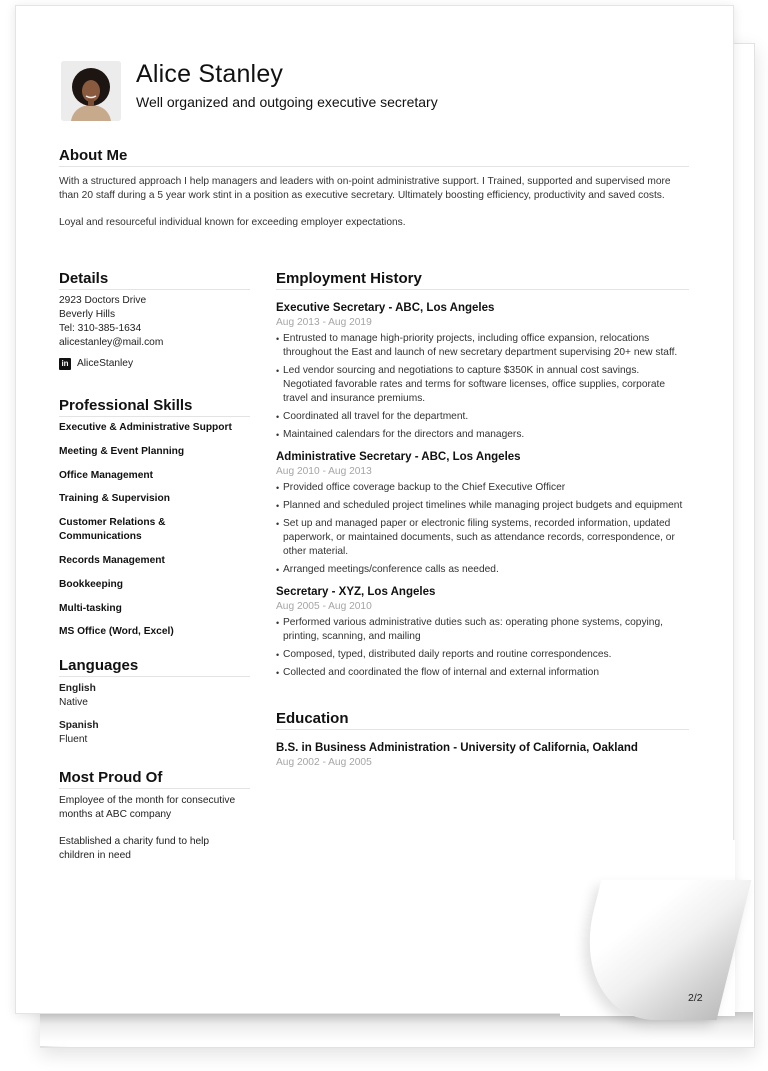  Describe the element at coordinates (87, 314) in the screenshot. I see `address-line-2: Beverly Hills` at that location.